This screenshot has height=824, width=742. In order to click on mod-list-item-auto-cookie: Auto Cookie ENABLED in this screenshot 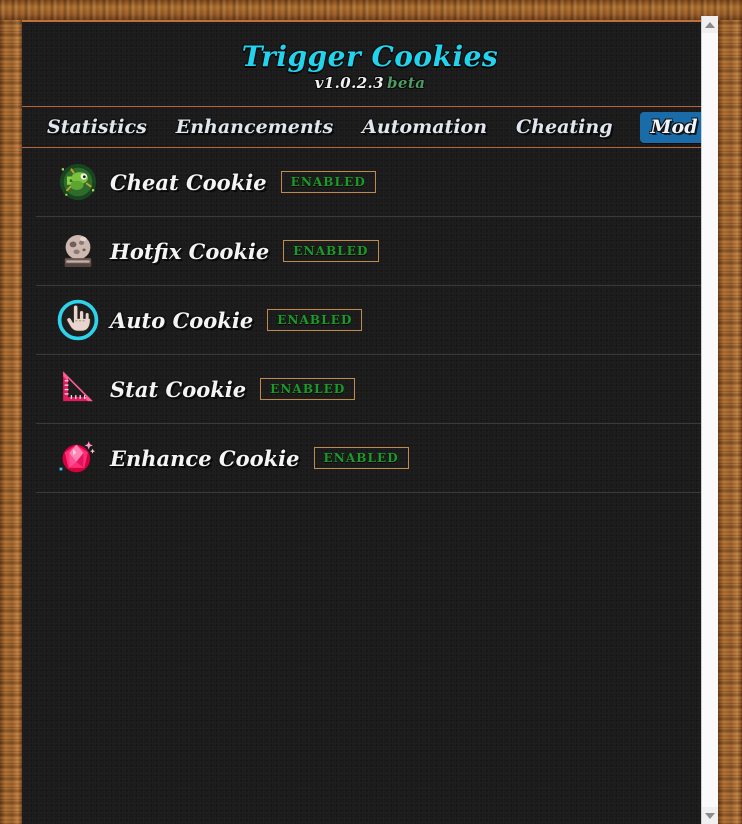, I will do `click(370, 321)`.